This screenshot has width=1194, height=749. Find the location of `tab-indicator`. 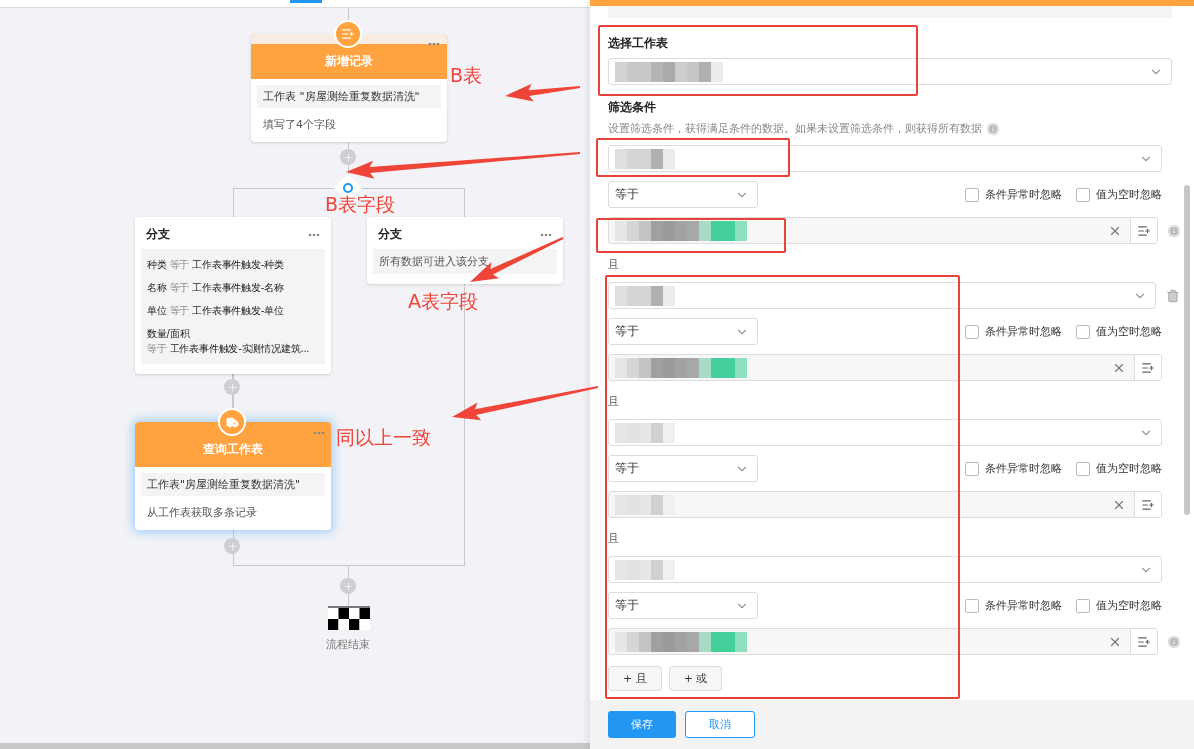

tab-indicator is located at coordinates (306, 1).